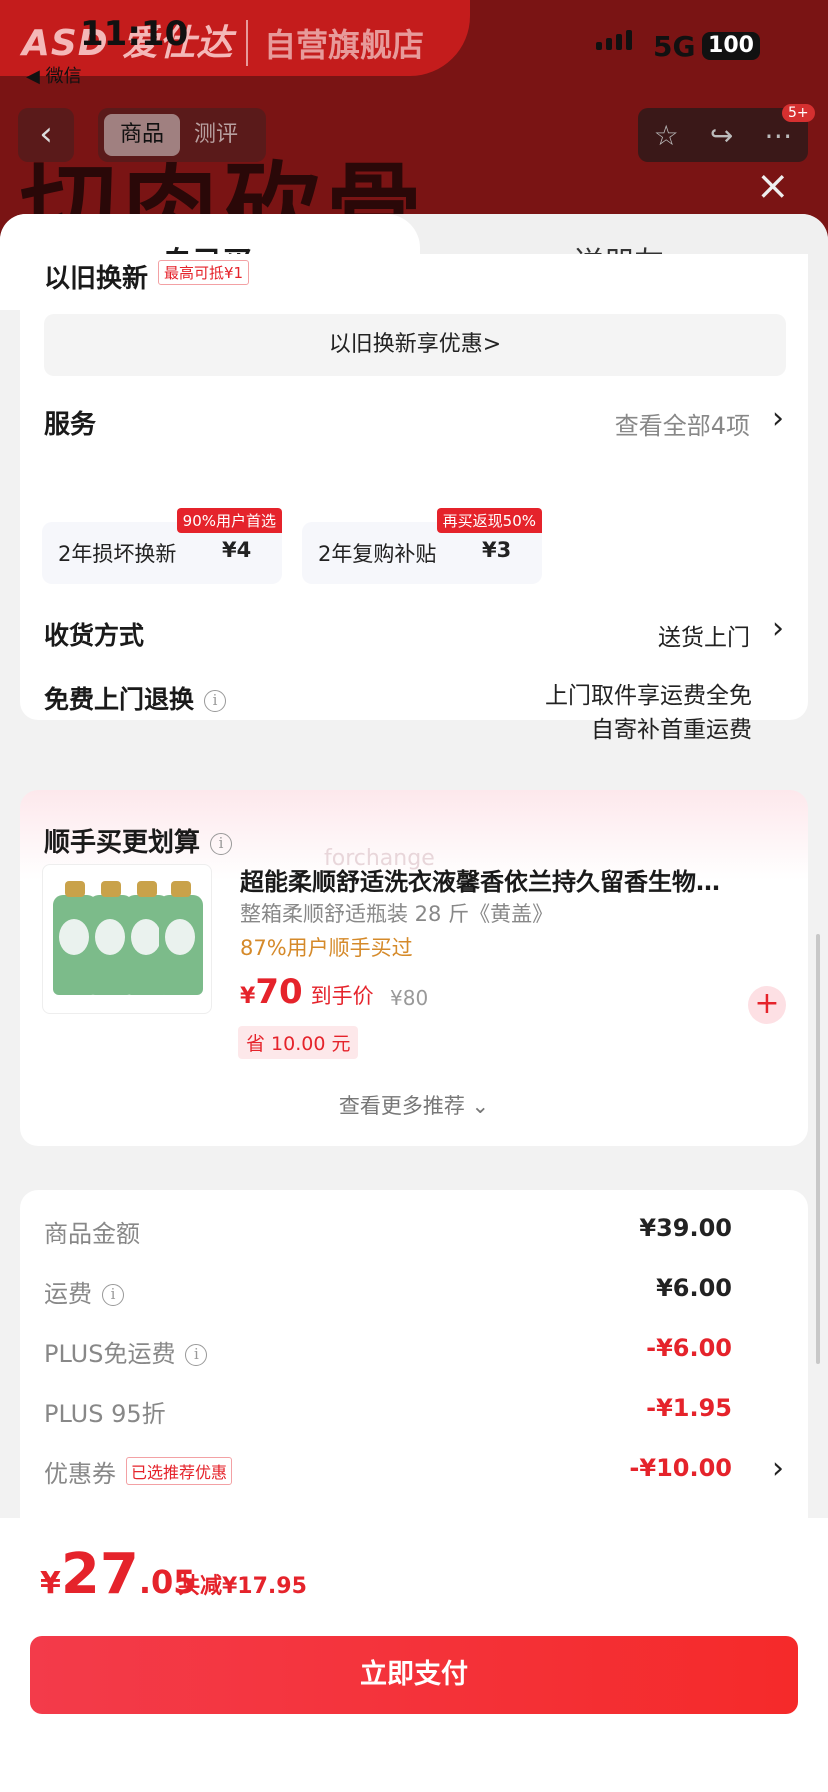 The width and height of the screenshot is (828, 1792). I want to click on recommend-title: 顺手买更划算 i, so click(138, 840).